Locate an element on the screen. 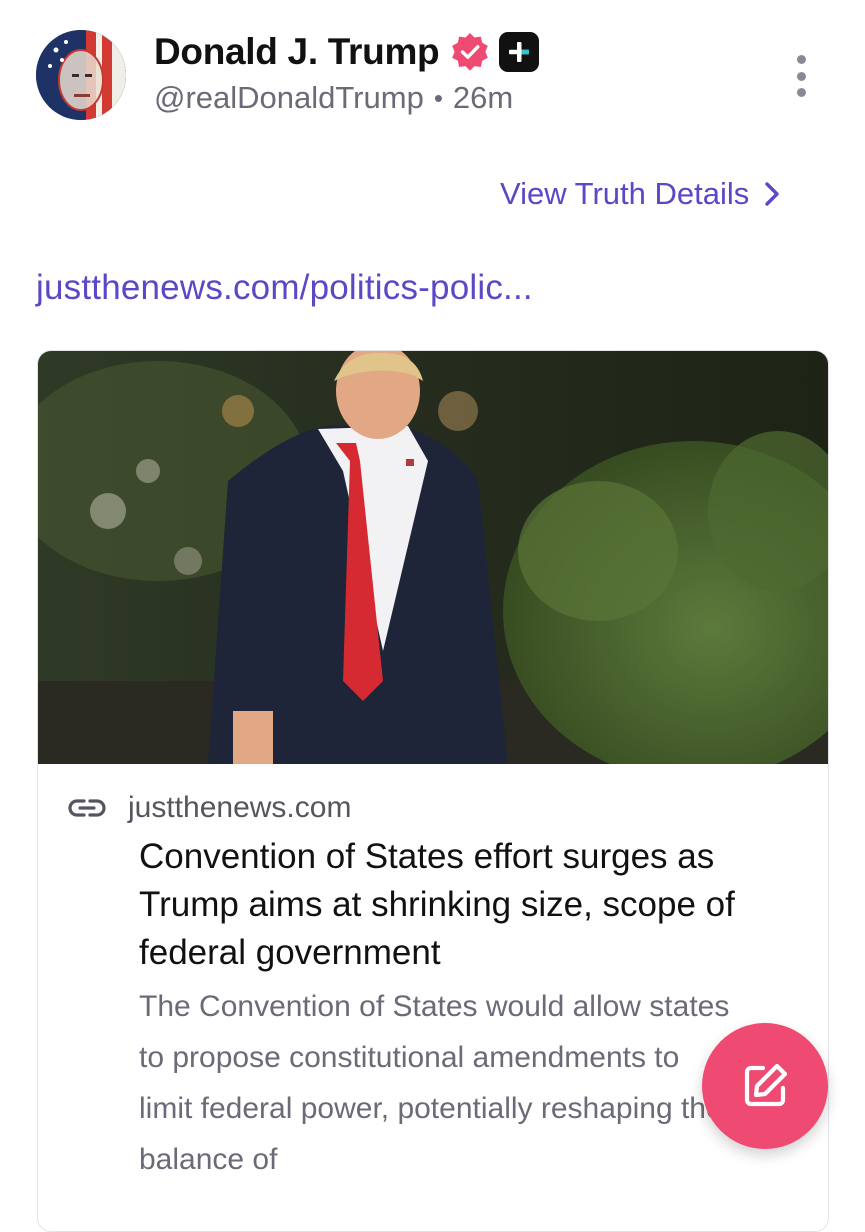 The image size is (865, 1232). handle-row: @realDonaldTrump • 26m is located at coordinates (333, 98).